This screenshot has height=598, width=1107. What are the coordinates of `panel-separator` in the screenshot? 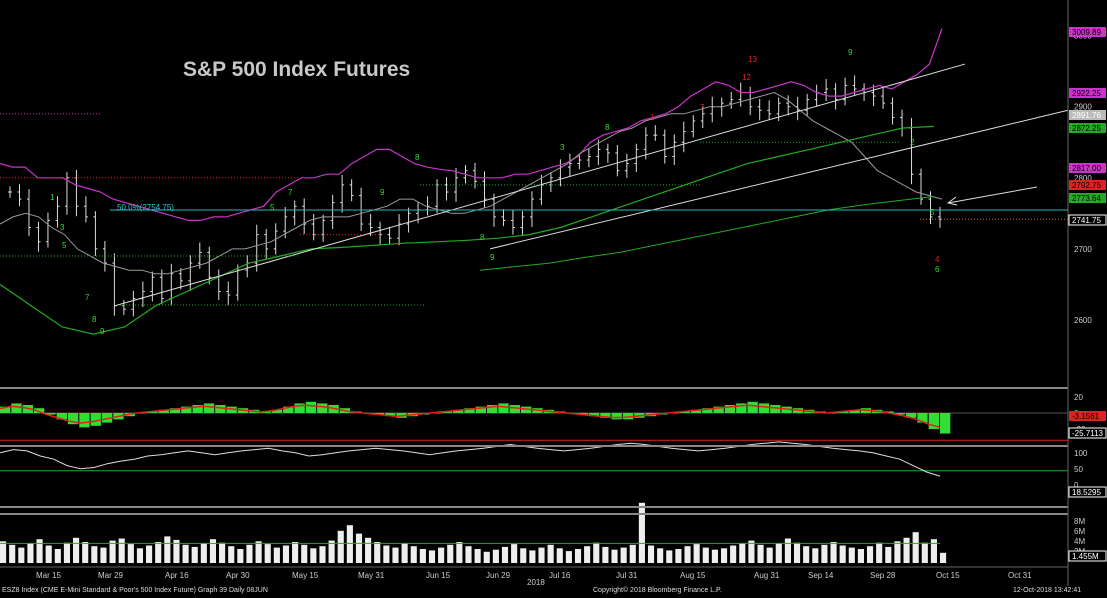 It's located at (534, 446).